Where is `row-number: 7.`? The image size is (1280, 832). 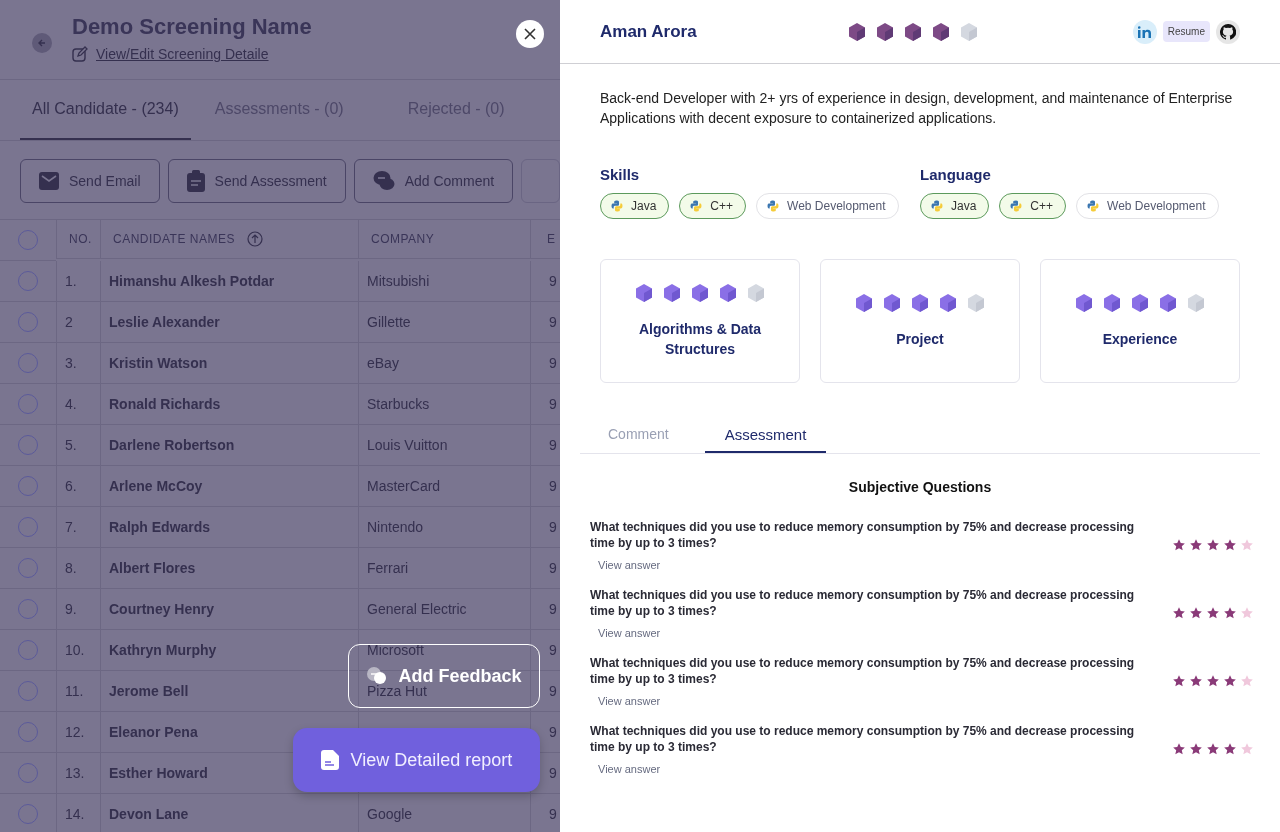 row-number: 7. is located at coordinates (71, 527).